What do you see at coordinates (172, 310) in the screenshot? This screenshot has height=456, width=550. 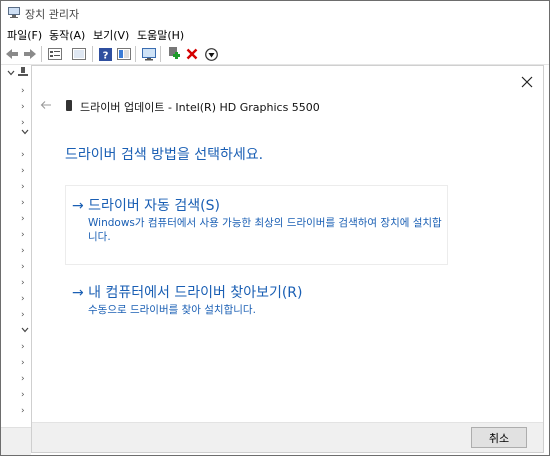 I see `option-description: 수동으로 드라이버를 찾아 설치합니다.` at bounding box center [172, 310].